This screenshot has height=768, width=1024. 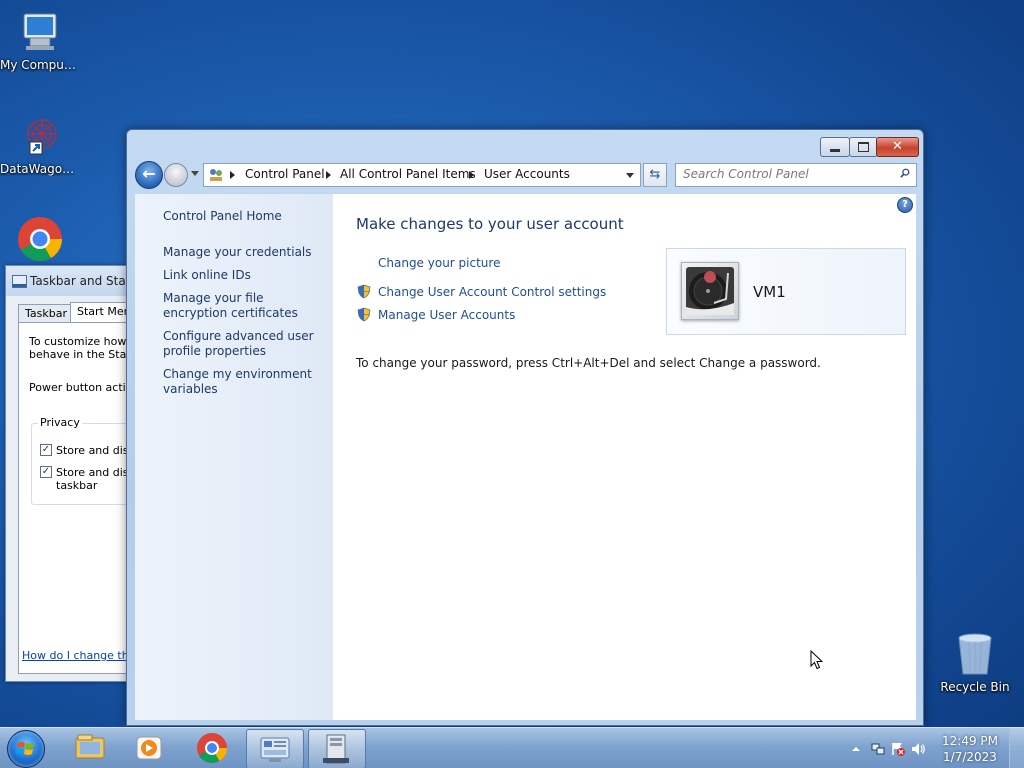 What do you see at coordinates (970, 749) in the screenshot?
I see `clock: 12:49 PM 1/7/2023` at bounding box center [970, 749].